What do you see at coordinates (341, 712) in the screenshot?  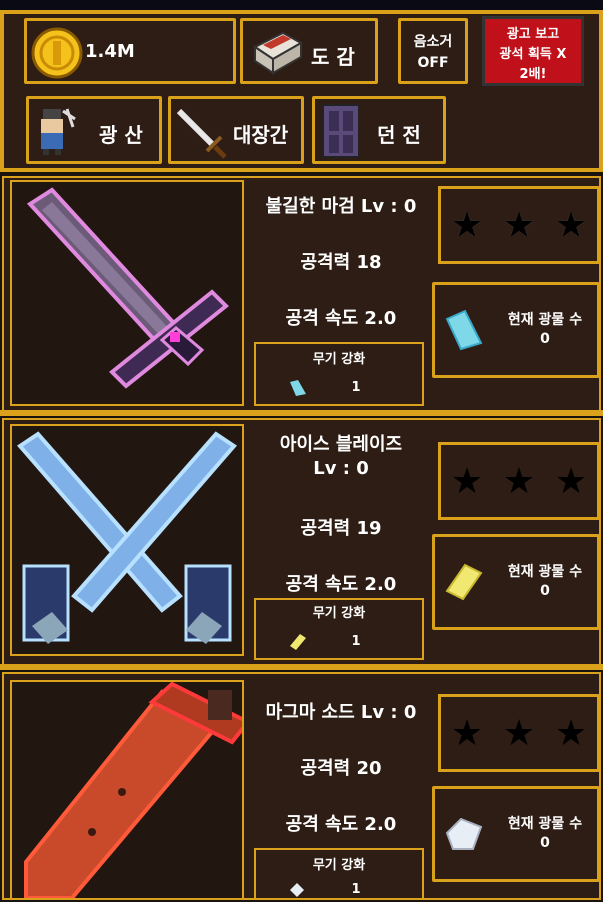 I see `weapon-name: 마그마 소드 Lv : 0` at bounding box center [341, 712].